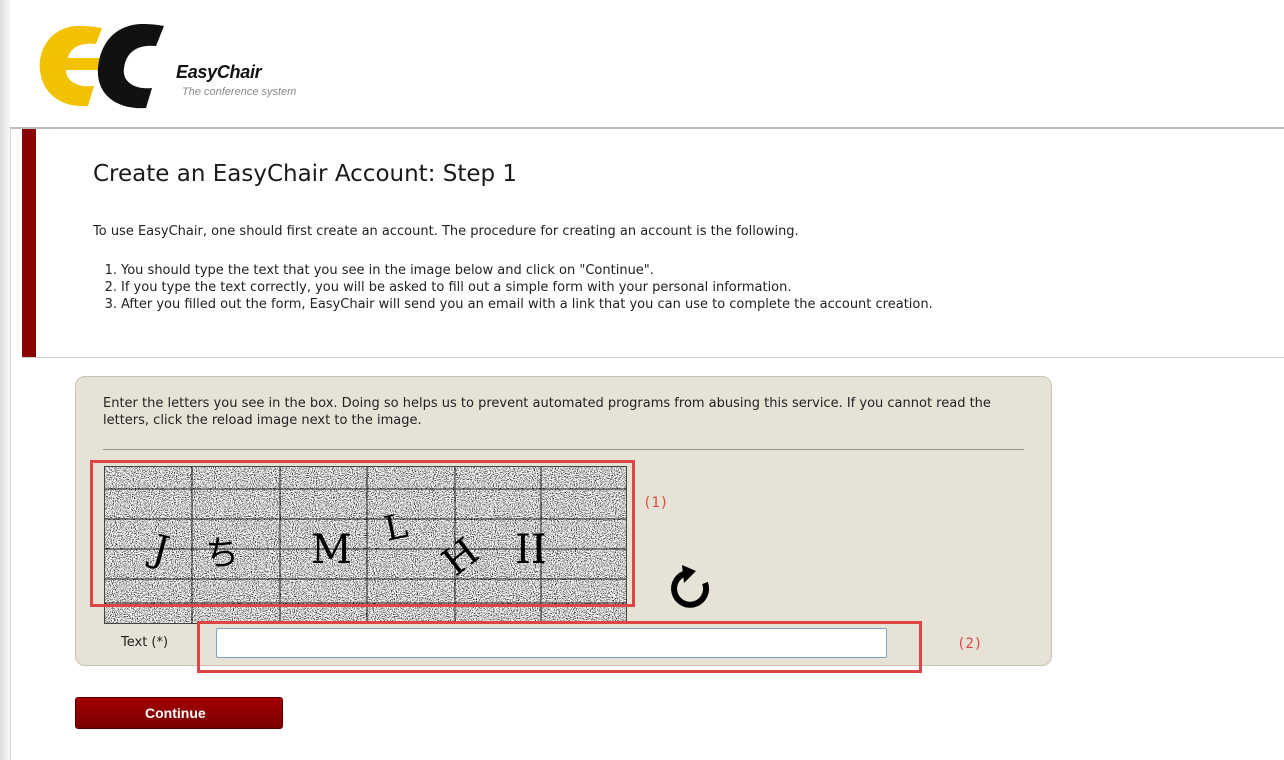  I want to click on step-number: 3., so click(110, 304).